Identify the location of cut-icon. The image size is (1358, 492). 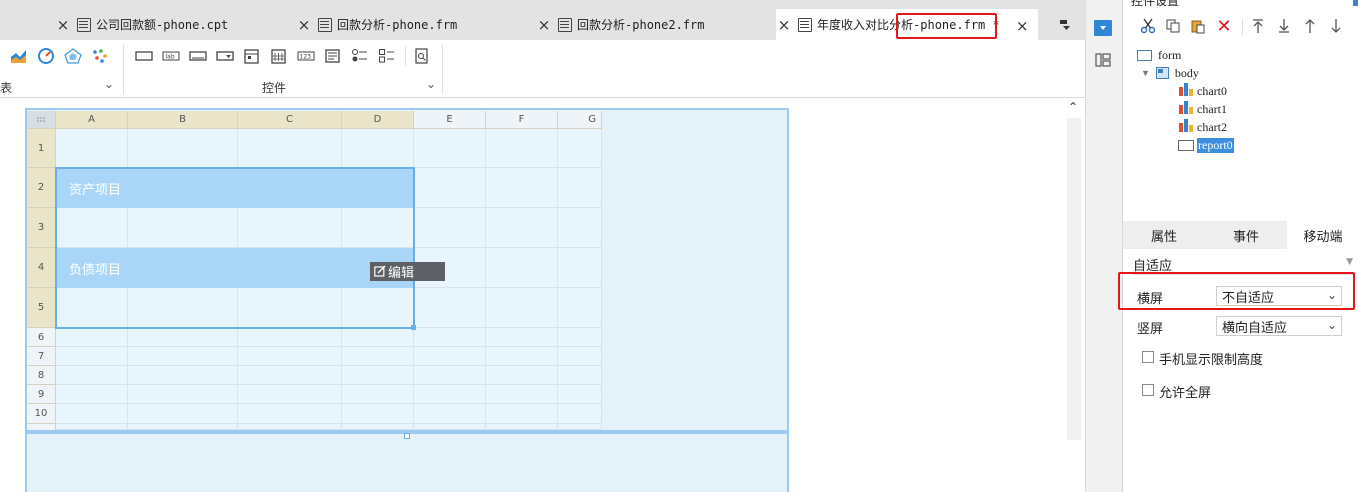
(1148, 26).